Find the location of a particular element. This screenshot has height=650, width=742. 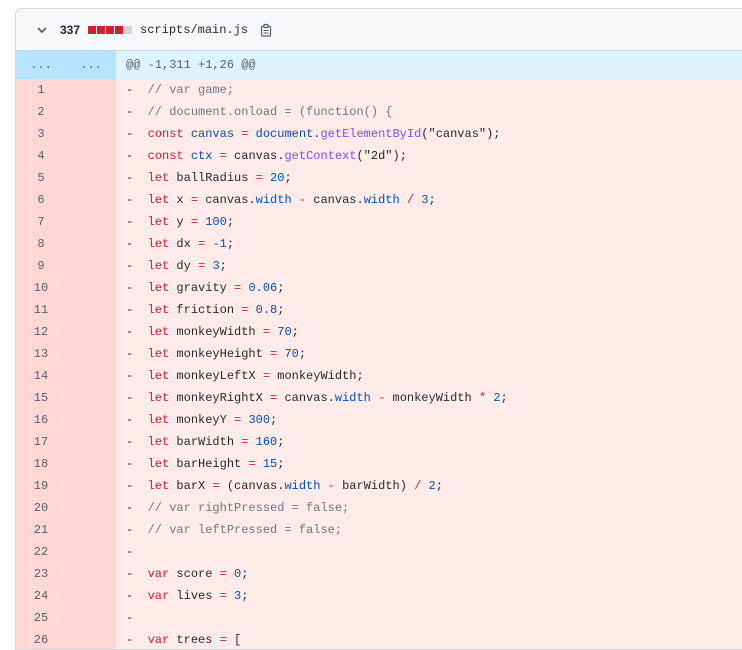

code-token: 20 is located at coordinates (277, 178).